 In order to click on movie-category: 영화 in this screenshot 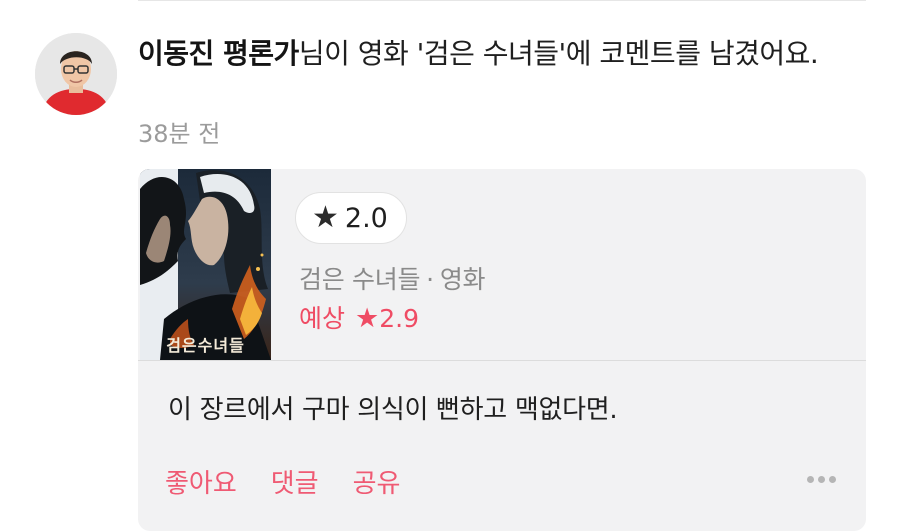, I will do `click(462, 279)`.